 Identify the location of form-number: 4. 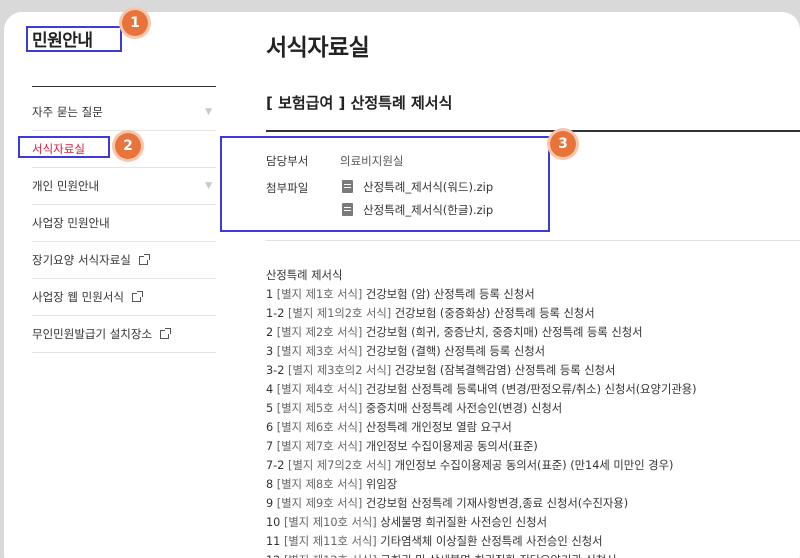
(271, 389).